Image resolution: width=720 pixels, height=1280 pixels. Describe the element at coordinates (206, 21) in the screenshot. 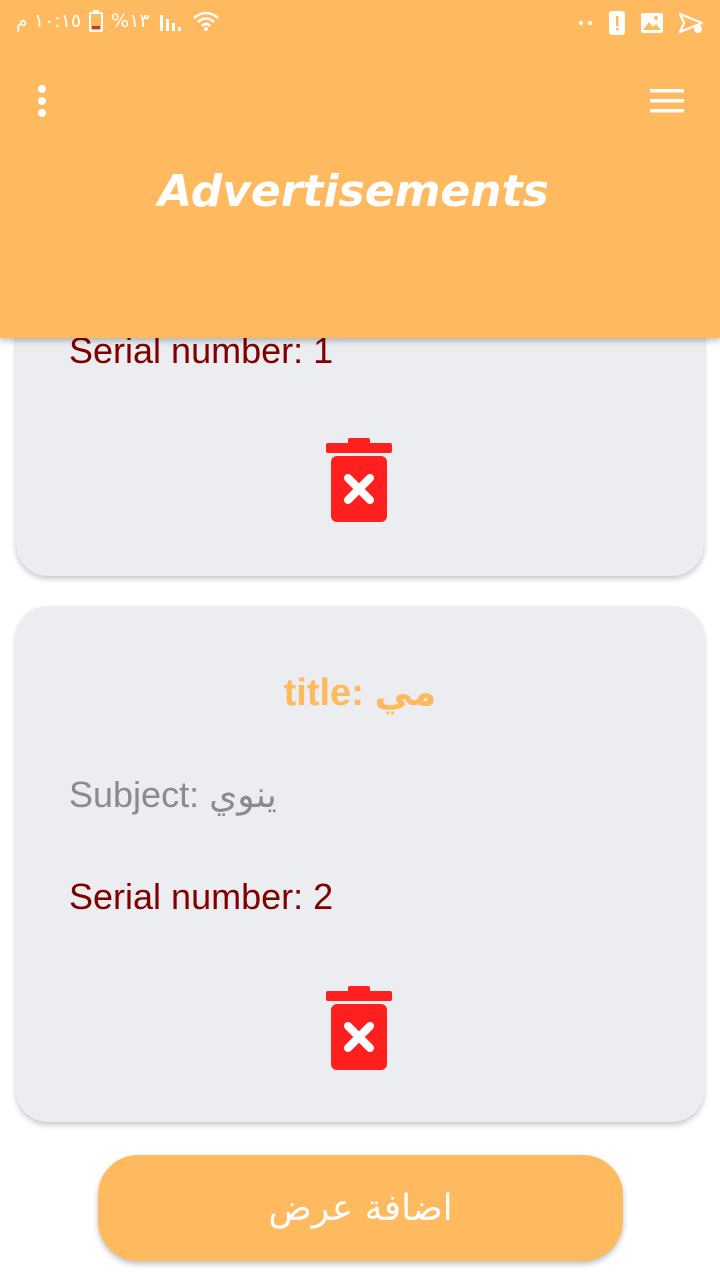

I see `wifi-icon` at that location.